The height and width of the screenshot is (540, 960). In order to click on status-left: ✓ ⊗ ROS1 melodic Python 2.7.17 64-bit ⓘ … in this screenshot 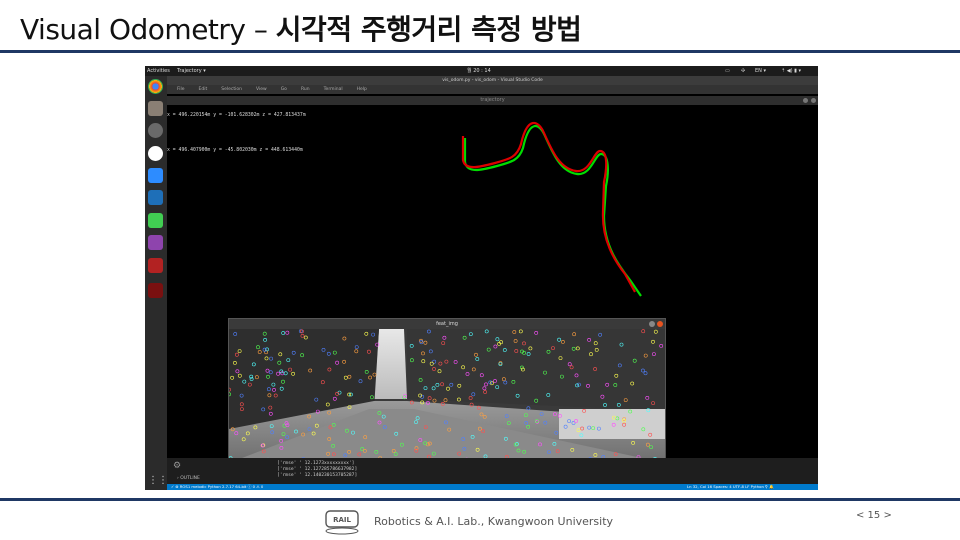, I will do `click(217, 487)`.